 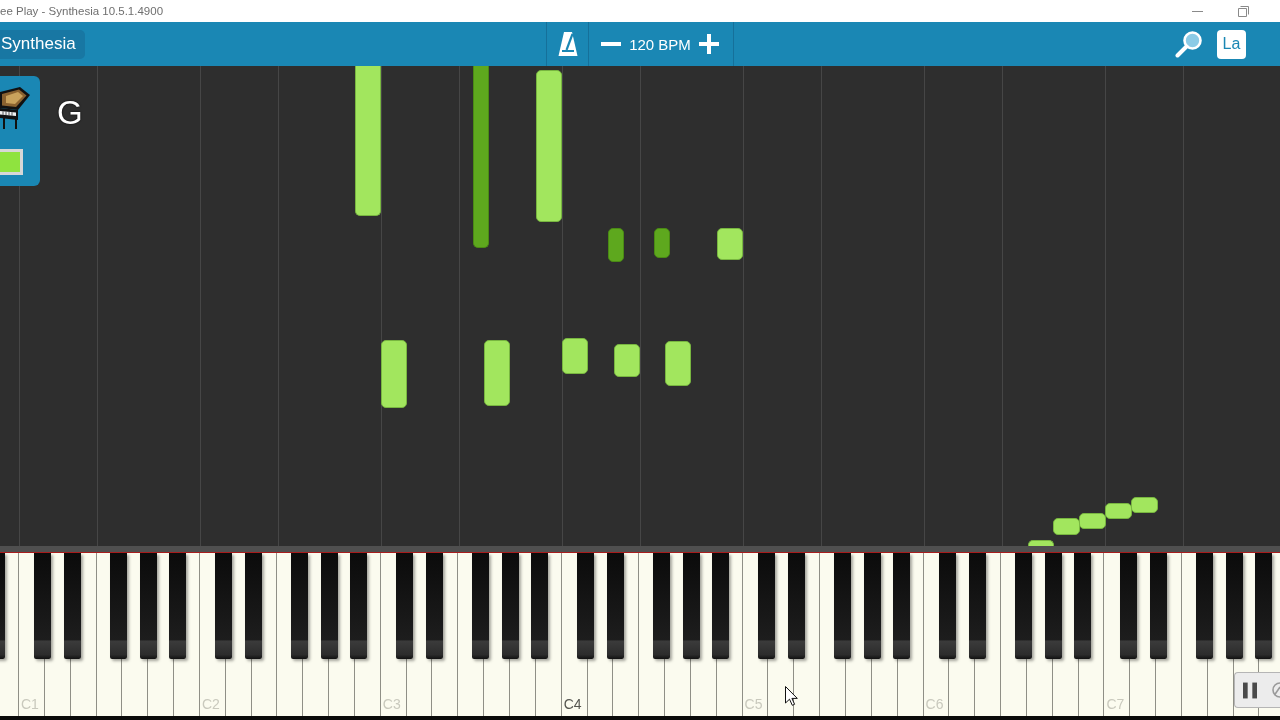 I want to click on metronome-icon, so click(x=567, y=44).